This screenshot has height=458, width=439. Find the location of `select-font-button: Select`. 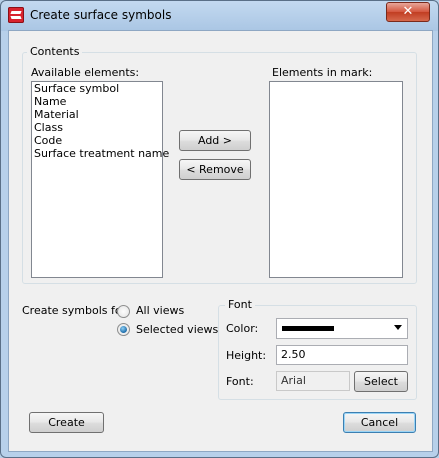

select-font-button: Select is located at coordinates (381, 381).